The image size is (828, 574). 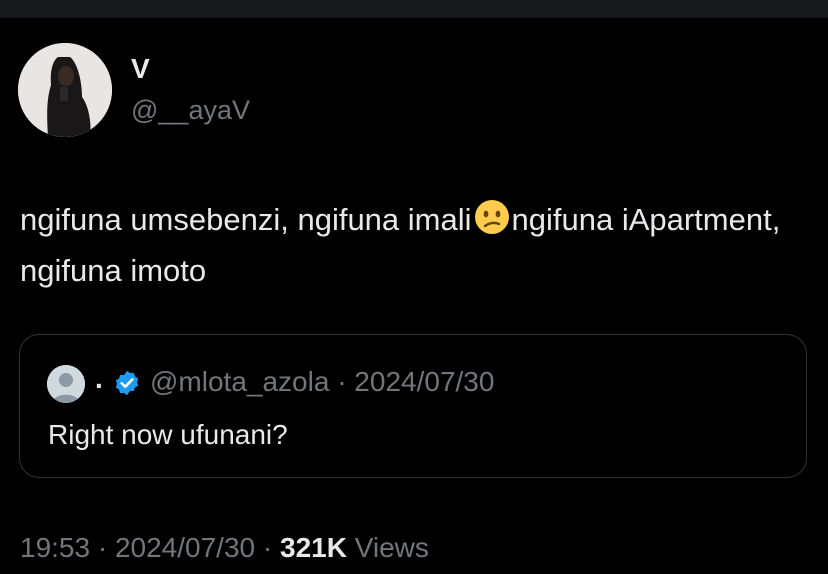 I want to click on quoted-author-avatar, so click(x=66, y=384).